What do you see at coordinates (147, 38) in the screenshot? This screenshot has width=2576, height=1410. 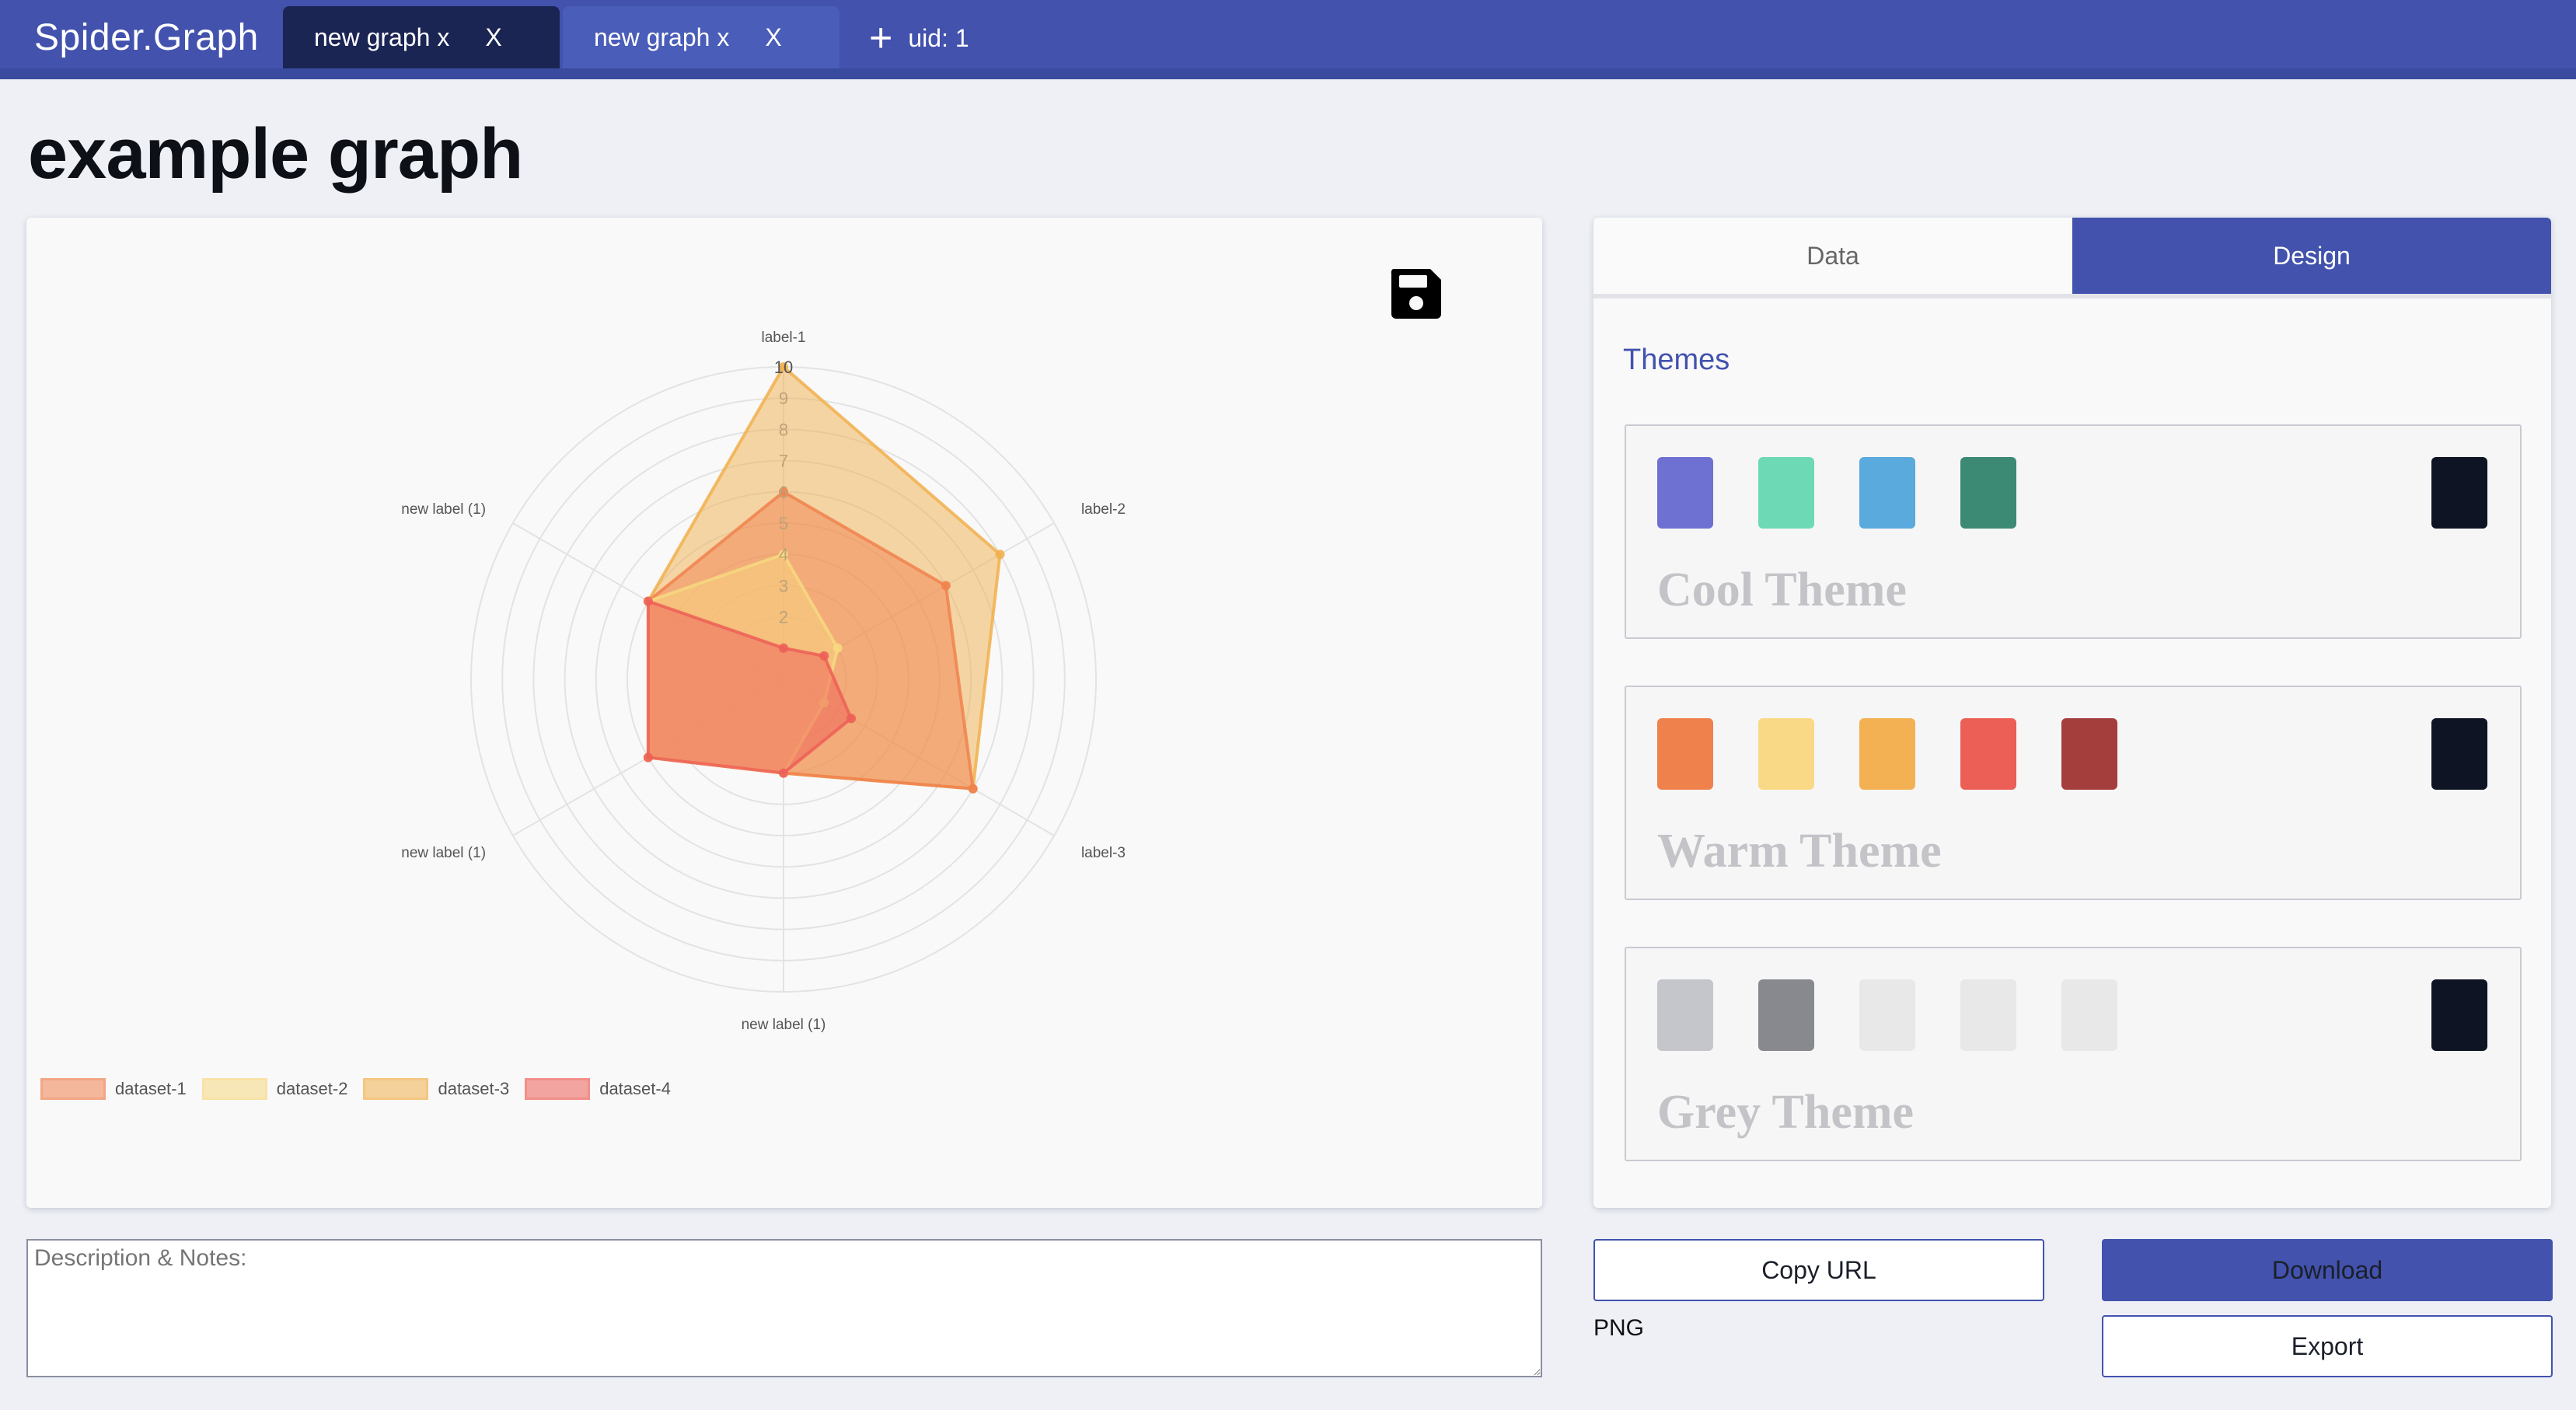 I see `app-brand: Spider.Graph` at bounding box center [147, 38].